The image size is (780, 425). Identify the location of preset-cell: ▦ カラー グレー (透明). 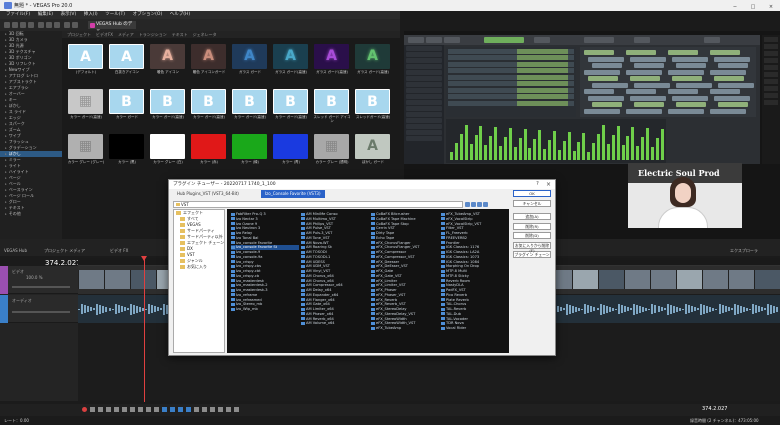
(332, 151).